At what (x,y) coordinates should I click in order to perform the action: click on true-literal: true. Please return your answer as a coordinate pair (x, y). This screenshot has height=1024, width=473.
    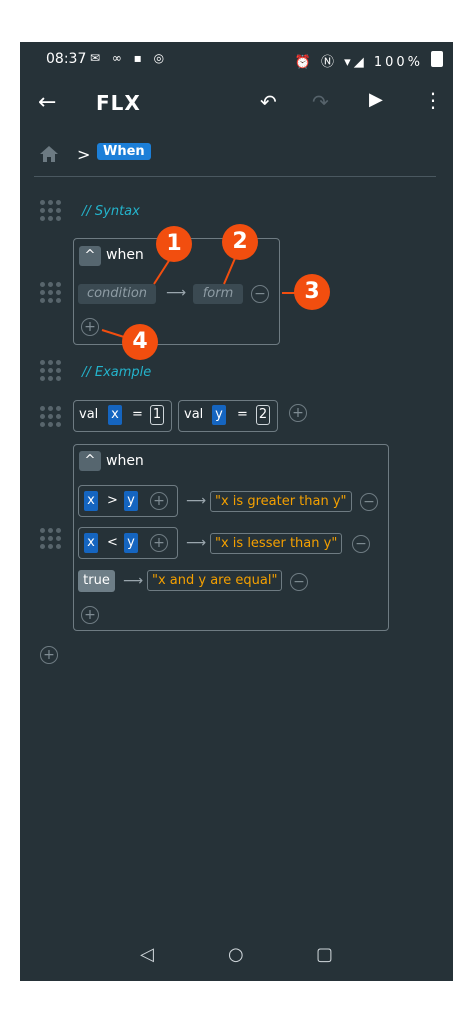
    Looking at the image, I should click on (96, 581).